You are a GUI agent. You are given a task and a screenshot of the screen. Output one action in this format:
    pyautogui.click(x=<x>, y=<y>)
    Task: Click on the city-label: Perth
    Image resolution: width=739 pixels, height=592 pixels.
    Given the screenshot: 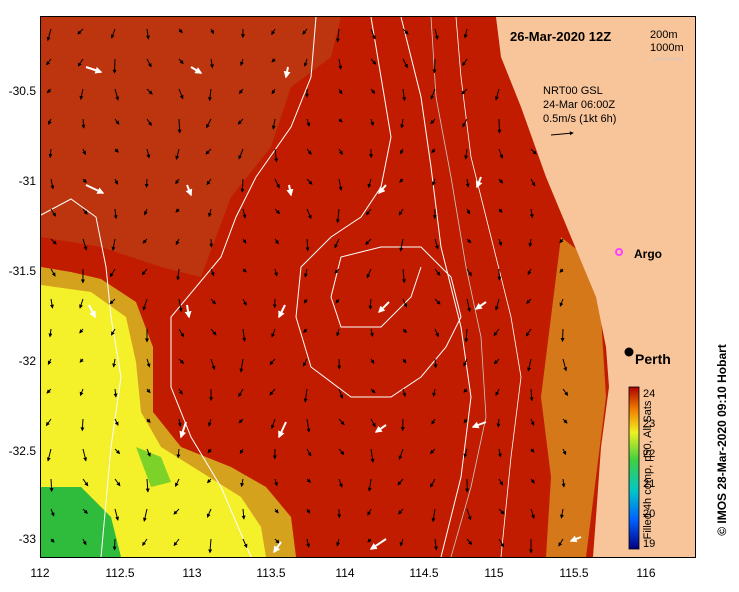 What is the action you would take?
    pyautogui.click(x=653, y=359)
    